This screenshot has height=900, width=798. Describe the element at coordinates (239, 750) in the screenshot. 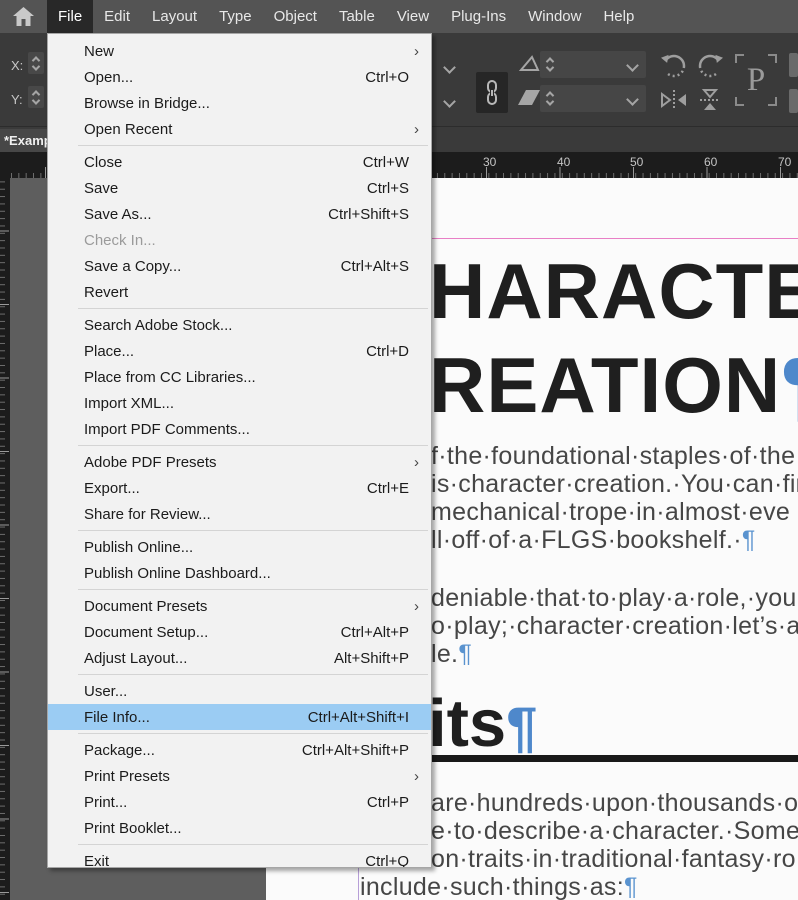

I see `menu-item: Package... Ctrl+Alt+Shift+P` at that location.